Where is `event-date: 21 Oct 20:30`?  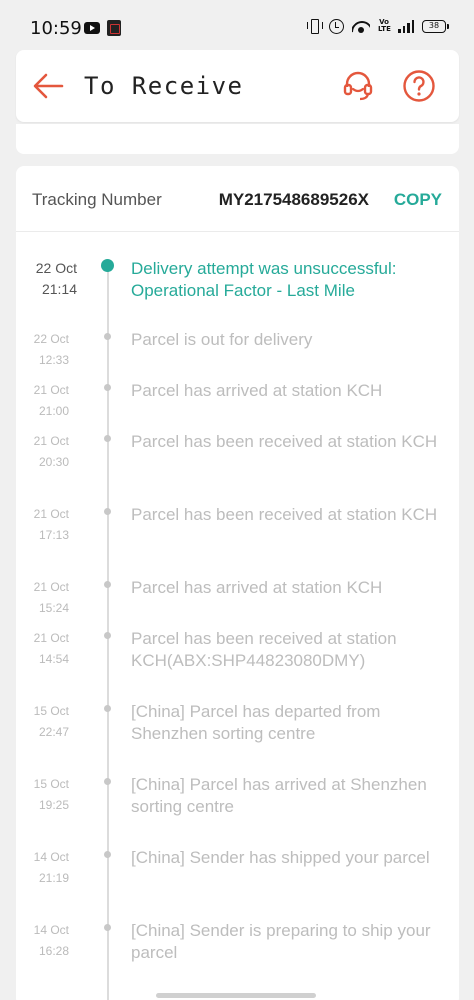
event-date: 21 Oct 20:30 is located at coordinates (51, 451).